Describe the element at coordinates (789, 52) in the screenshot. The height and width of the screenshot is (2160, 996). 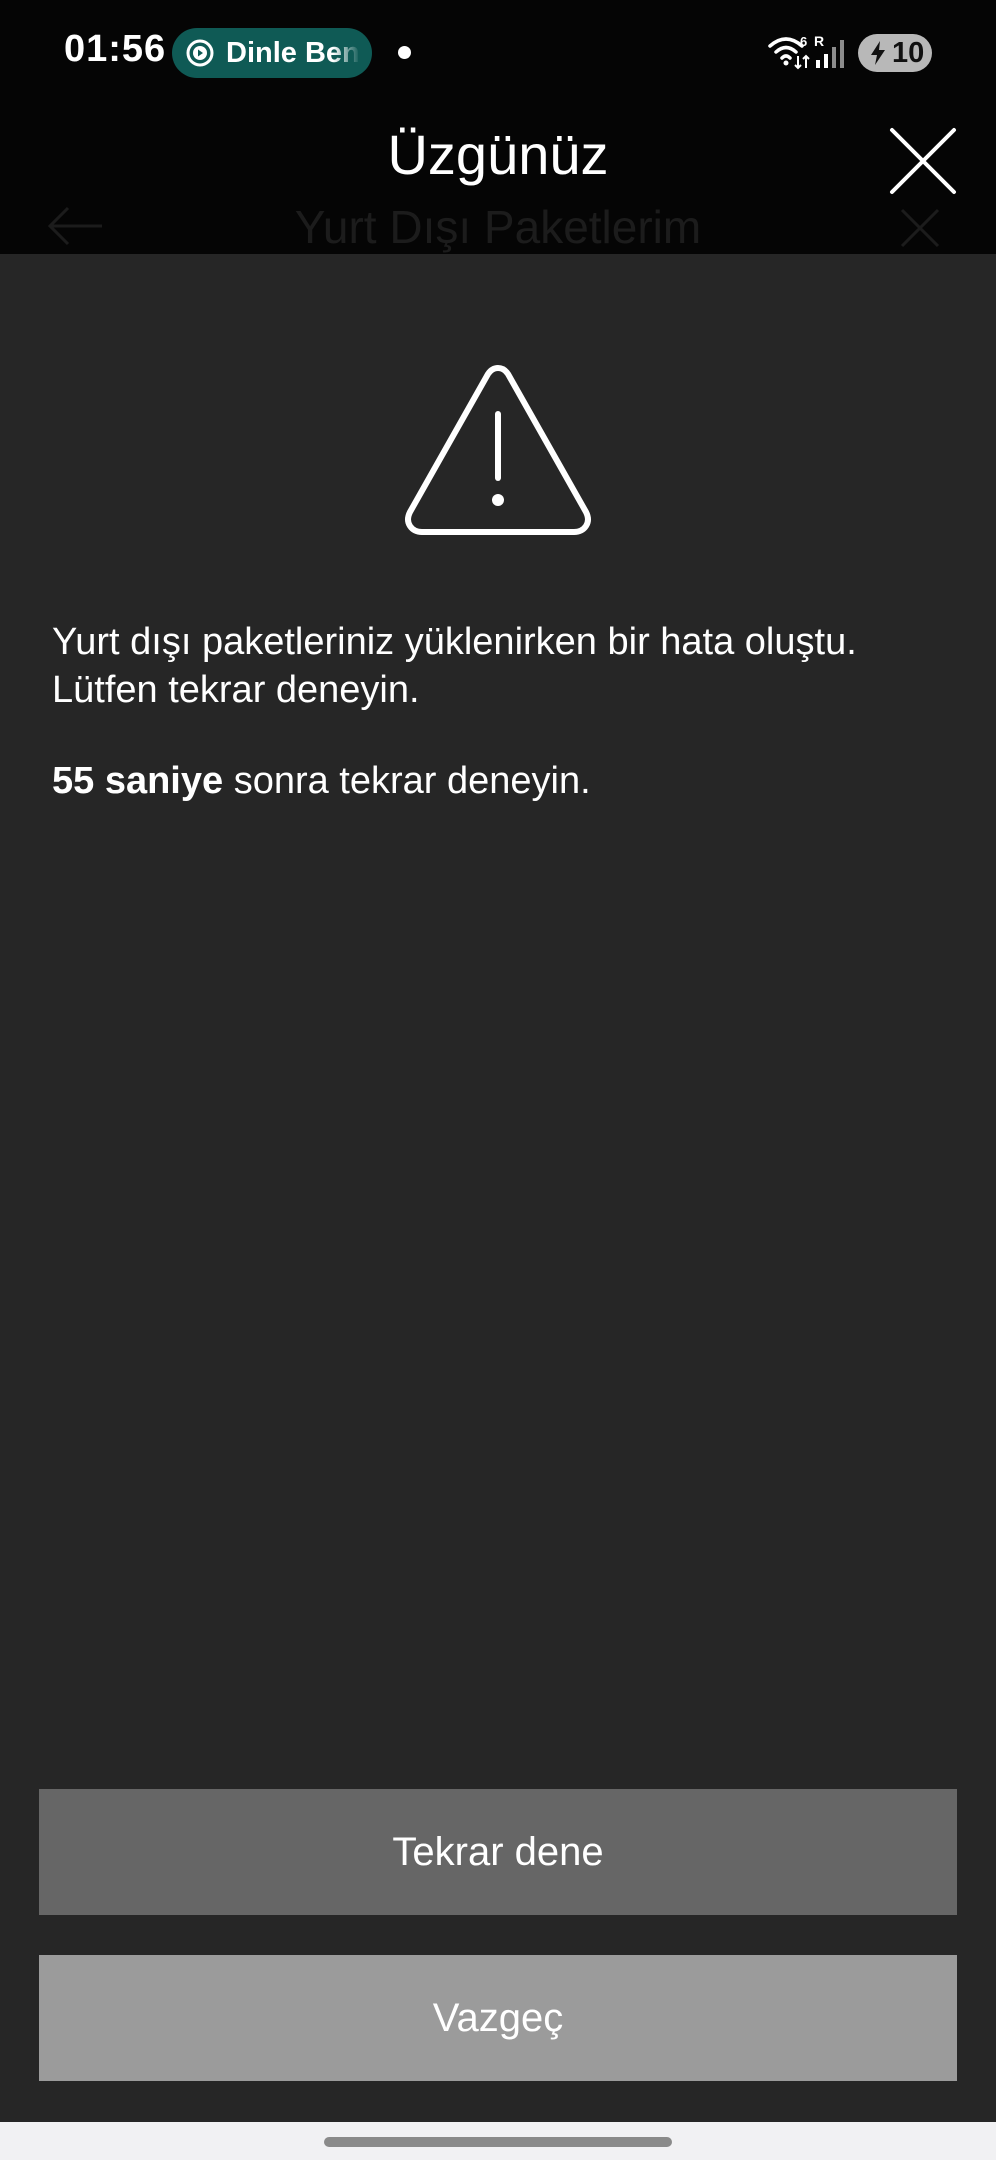
I see `wifi-icon: 6` at that location.